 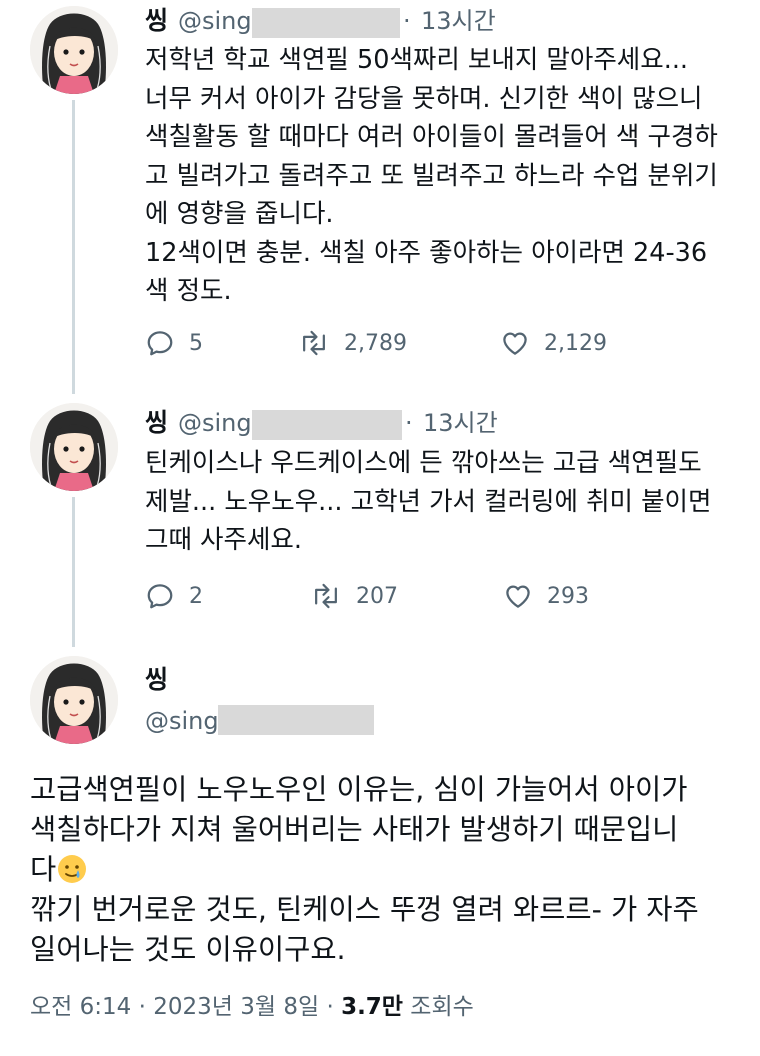 I want to click on like-count: 293, so click(x=568, y=596).